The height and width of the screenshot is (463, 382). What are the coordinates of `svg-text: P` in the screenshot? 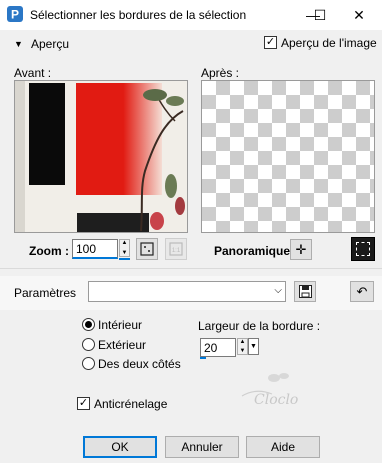 It's located at (15, 15).